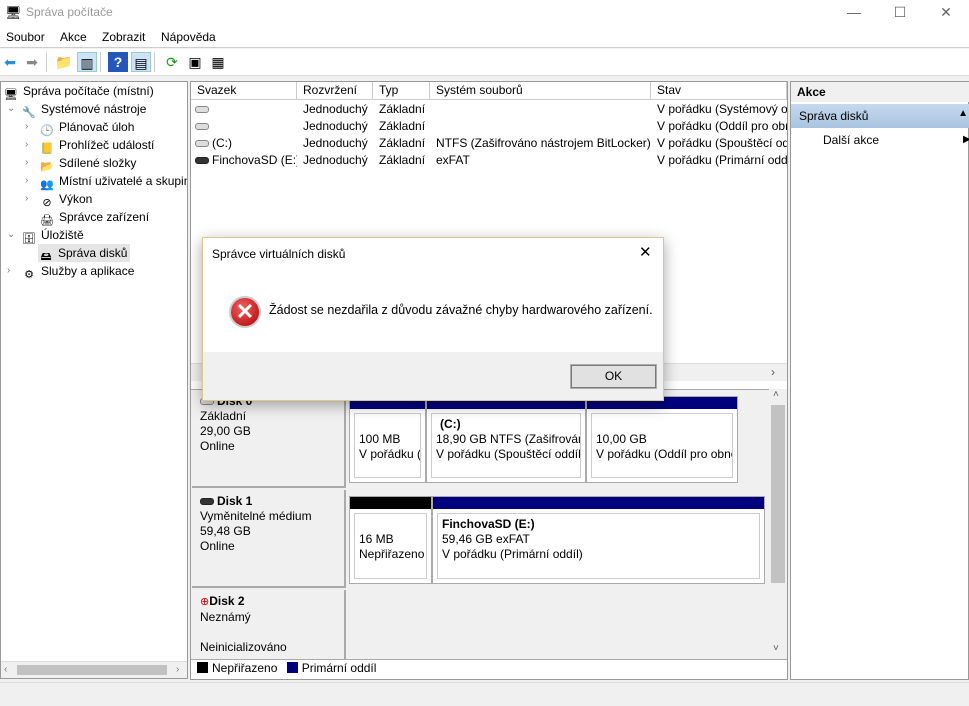 This screenshot has height=706, width=969. I want to click on tree-item-services: ⚙ Služby a aplikace, so click(78, 271).